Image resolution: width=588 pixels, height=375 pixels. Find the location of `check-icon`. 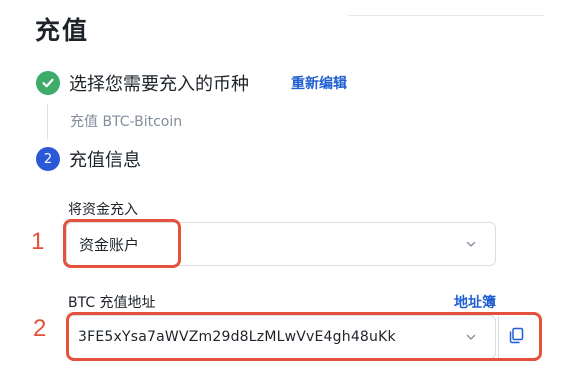

check-icon is located at coordinates (48, 83).